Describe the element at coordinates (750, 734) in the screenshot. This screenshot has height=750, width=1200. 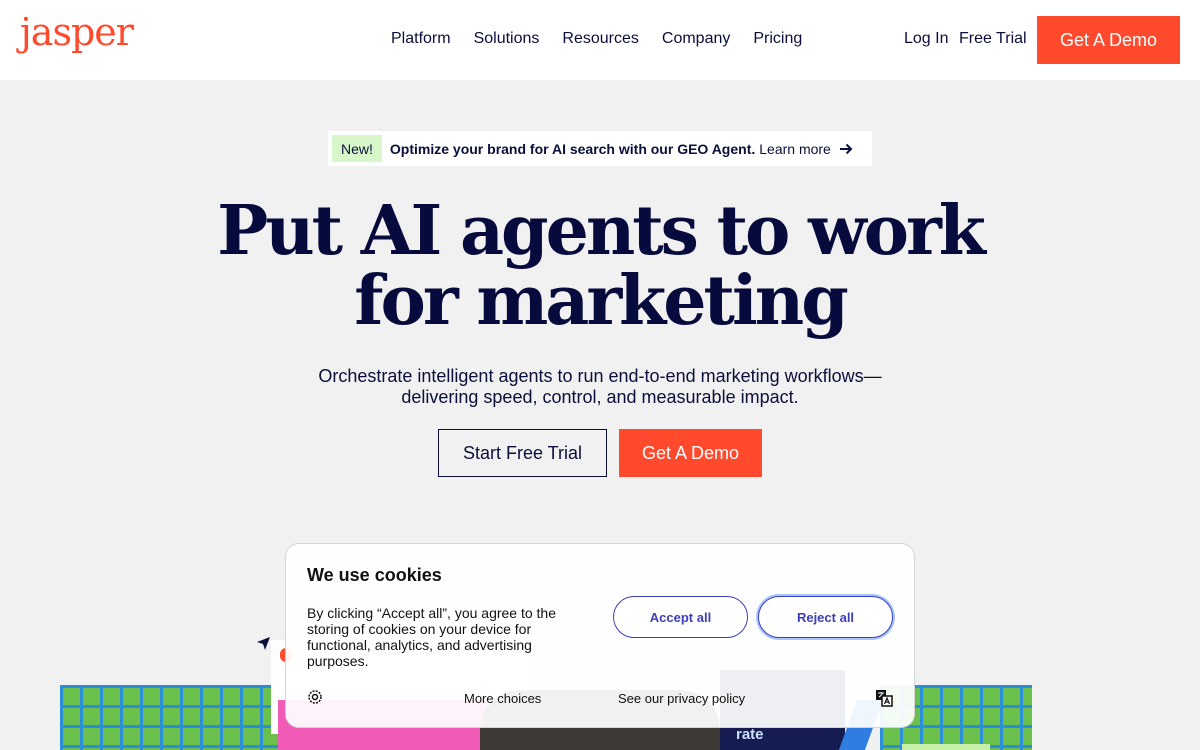
I see `metric-rate-label: rate` at that location.